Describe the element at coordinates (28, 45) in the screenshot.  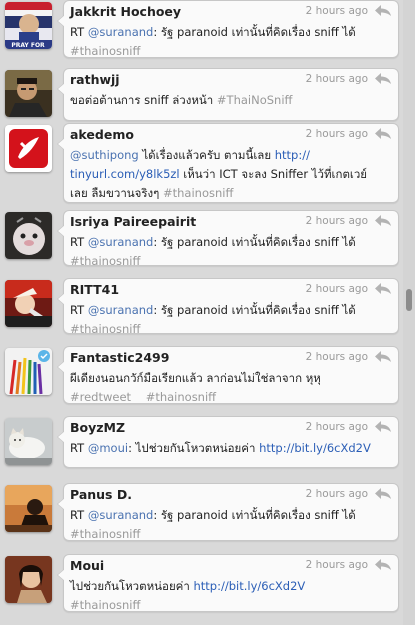
I see `avatar-caption: PRAY FOR` at that location.